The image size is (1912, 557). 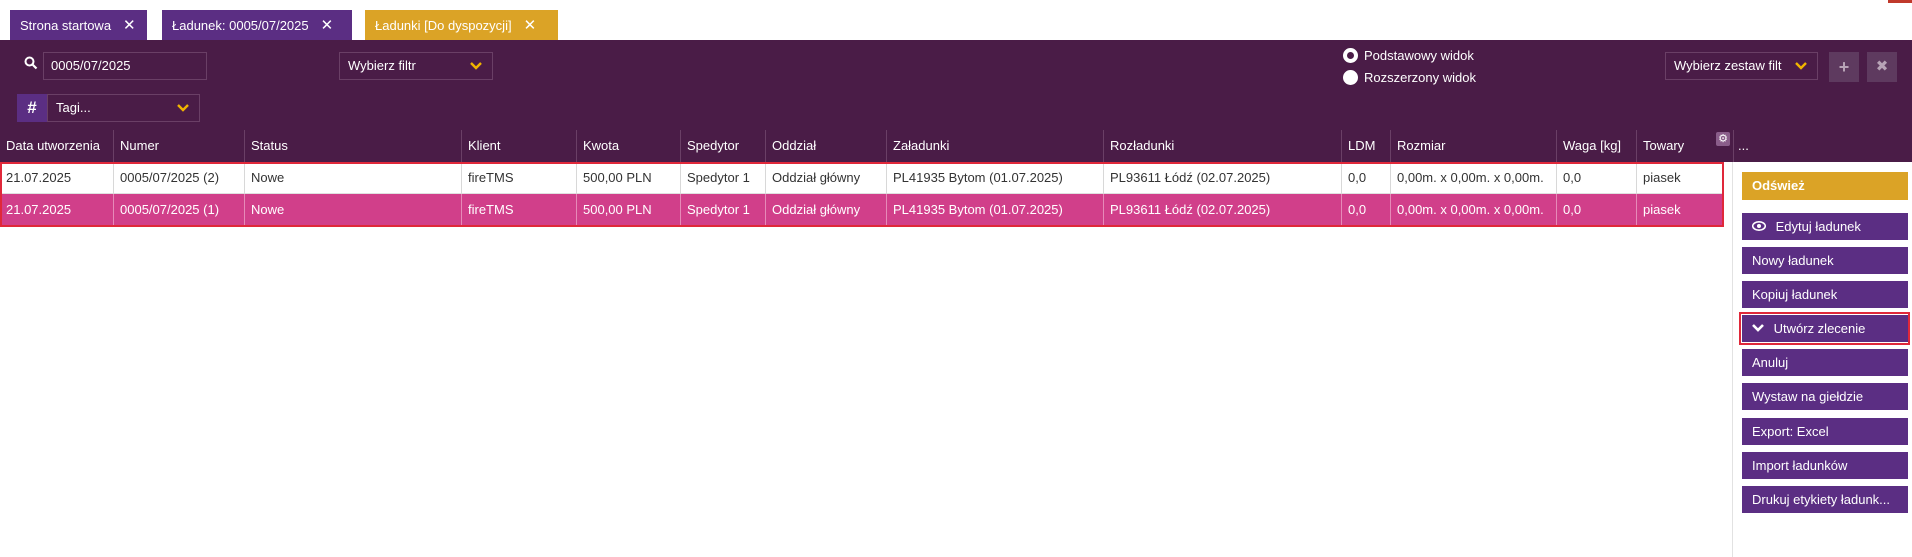 I want to click on column-header: Spedytor, so click(x=723, y=146).